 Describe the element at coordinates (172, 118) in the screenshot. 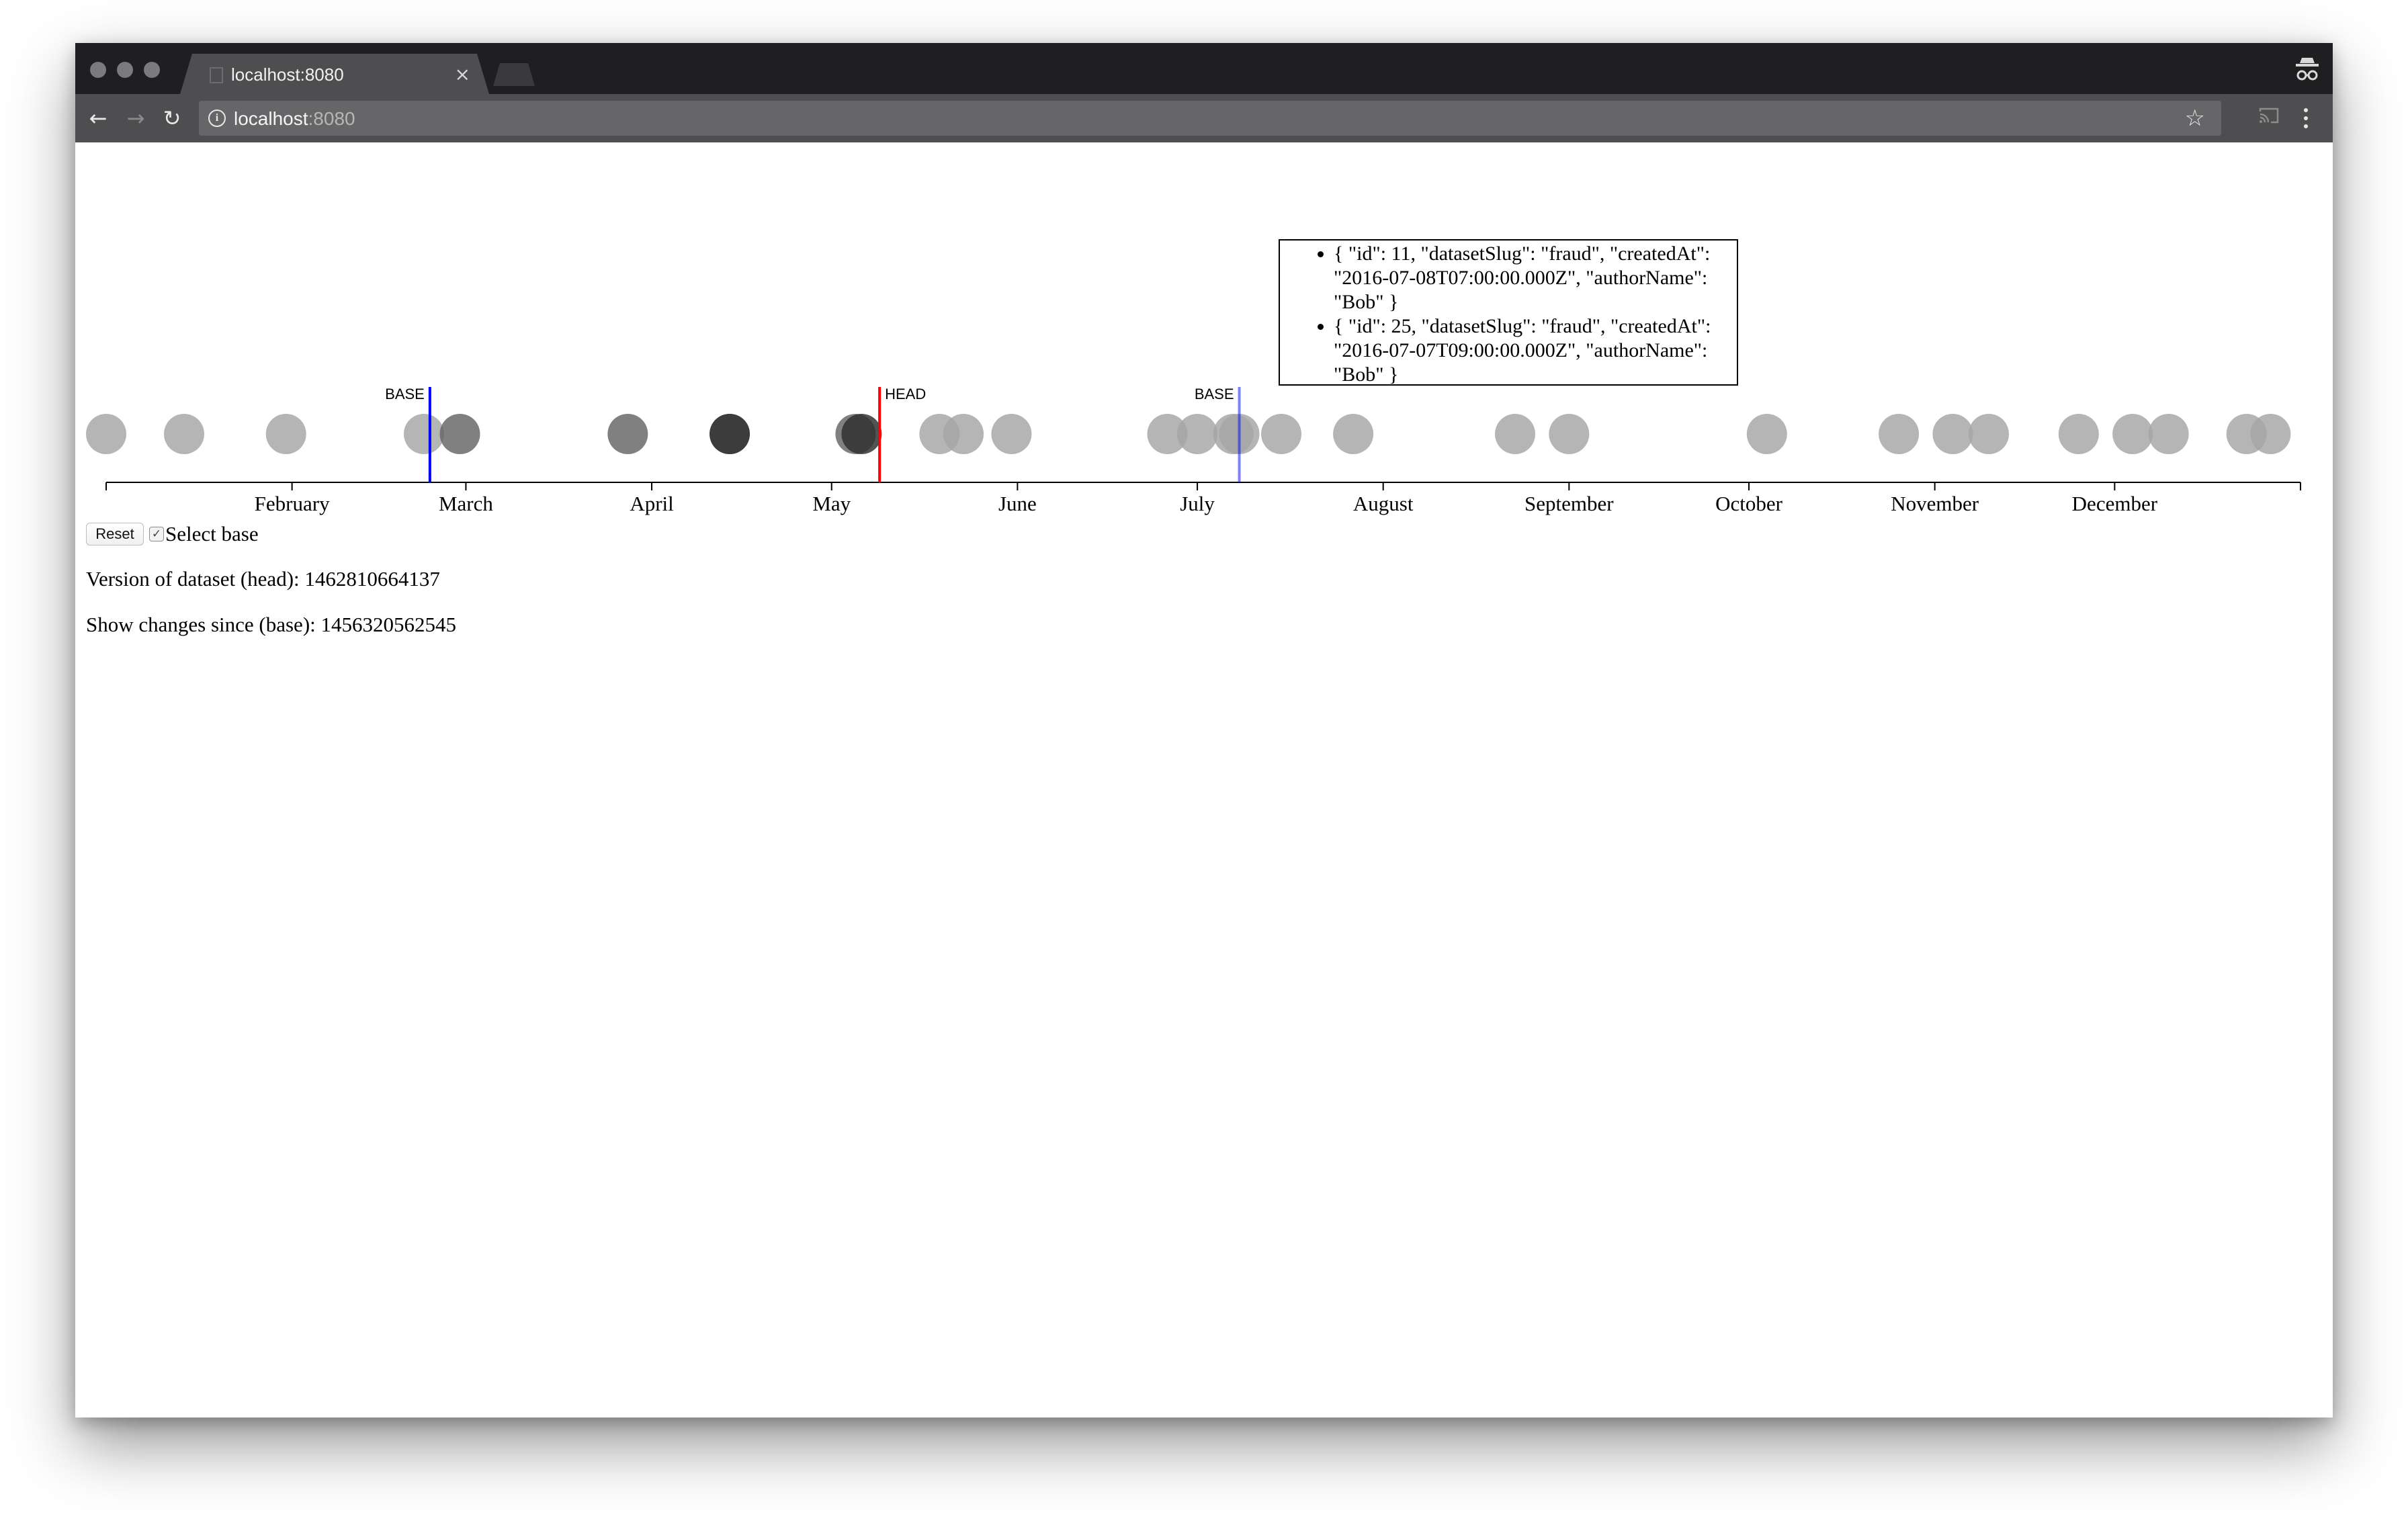

I see `reload-icon: ↻` at that location.